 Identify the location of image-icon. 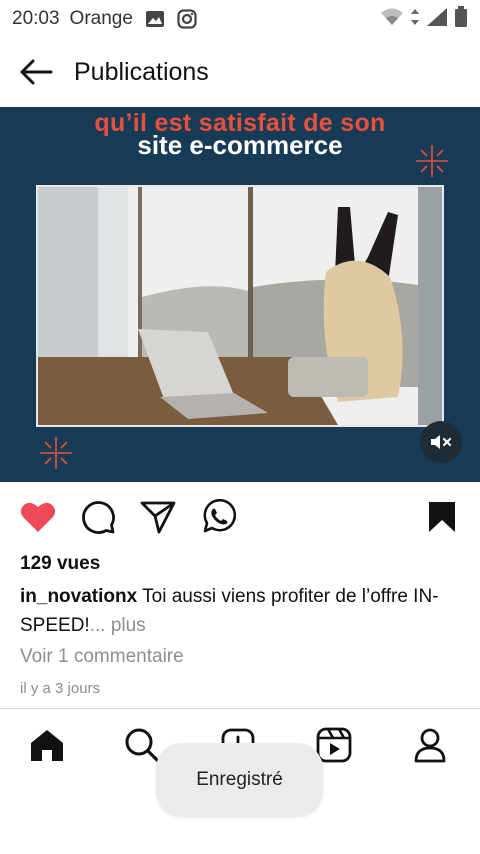
(155, 19).